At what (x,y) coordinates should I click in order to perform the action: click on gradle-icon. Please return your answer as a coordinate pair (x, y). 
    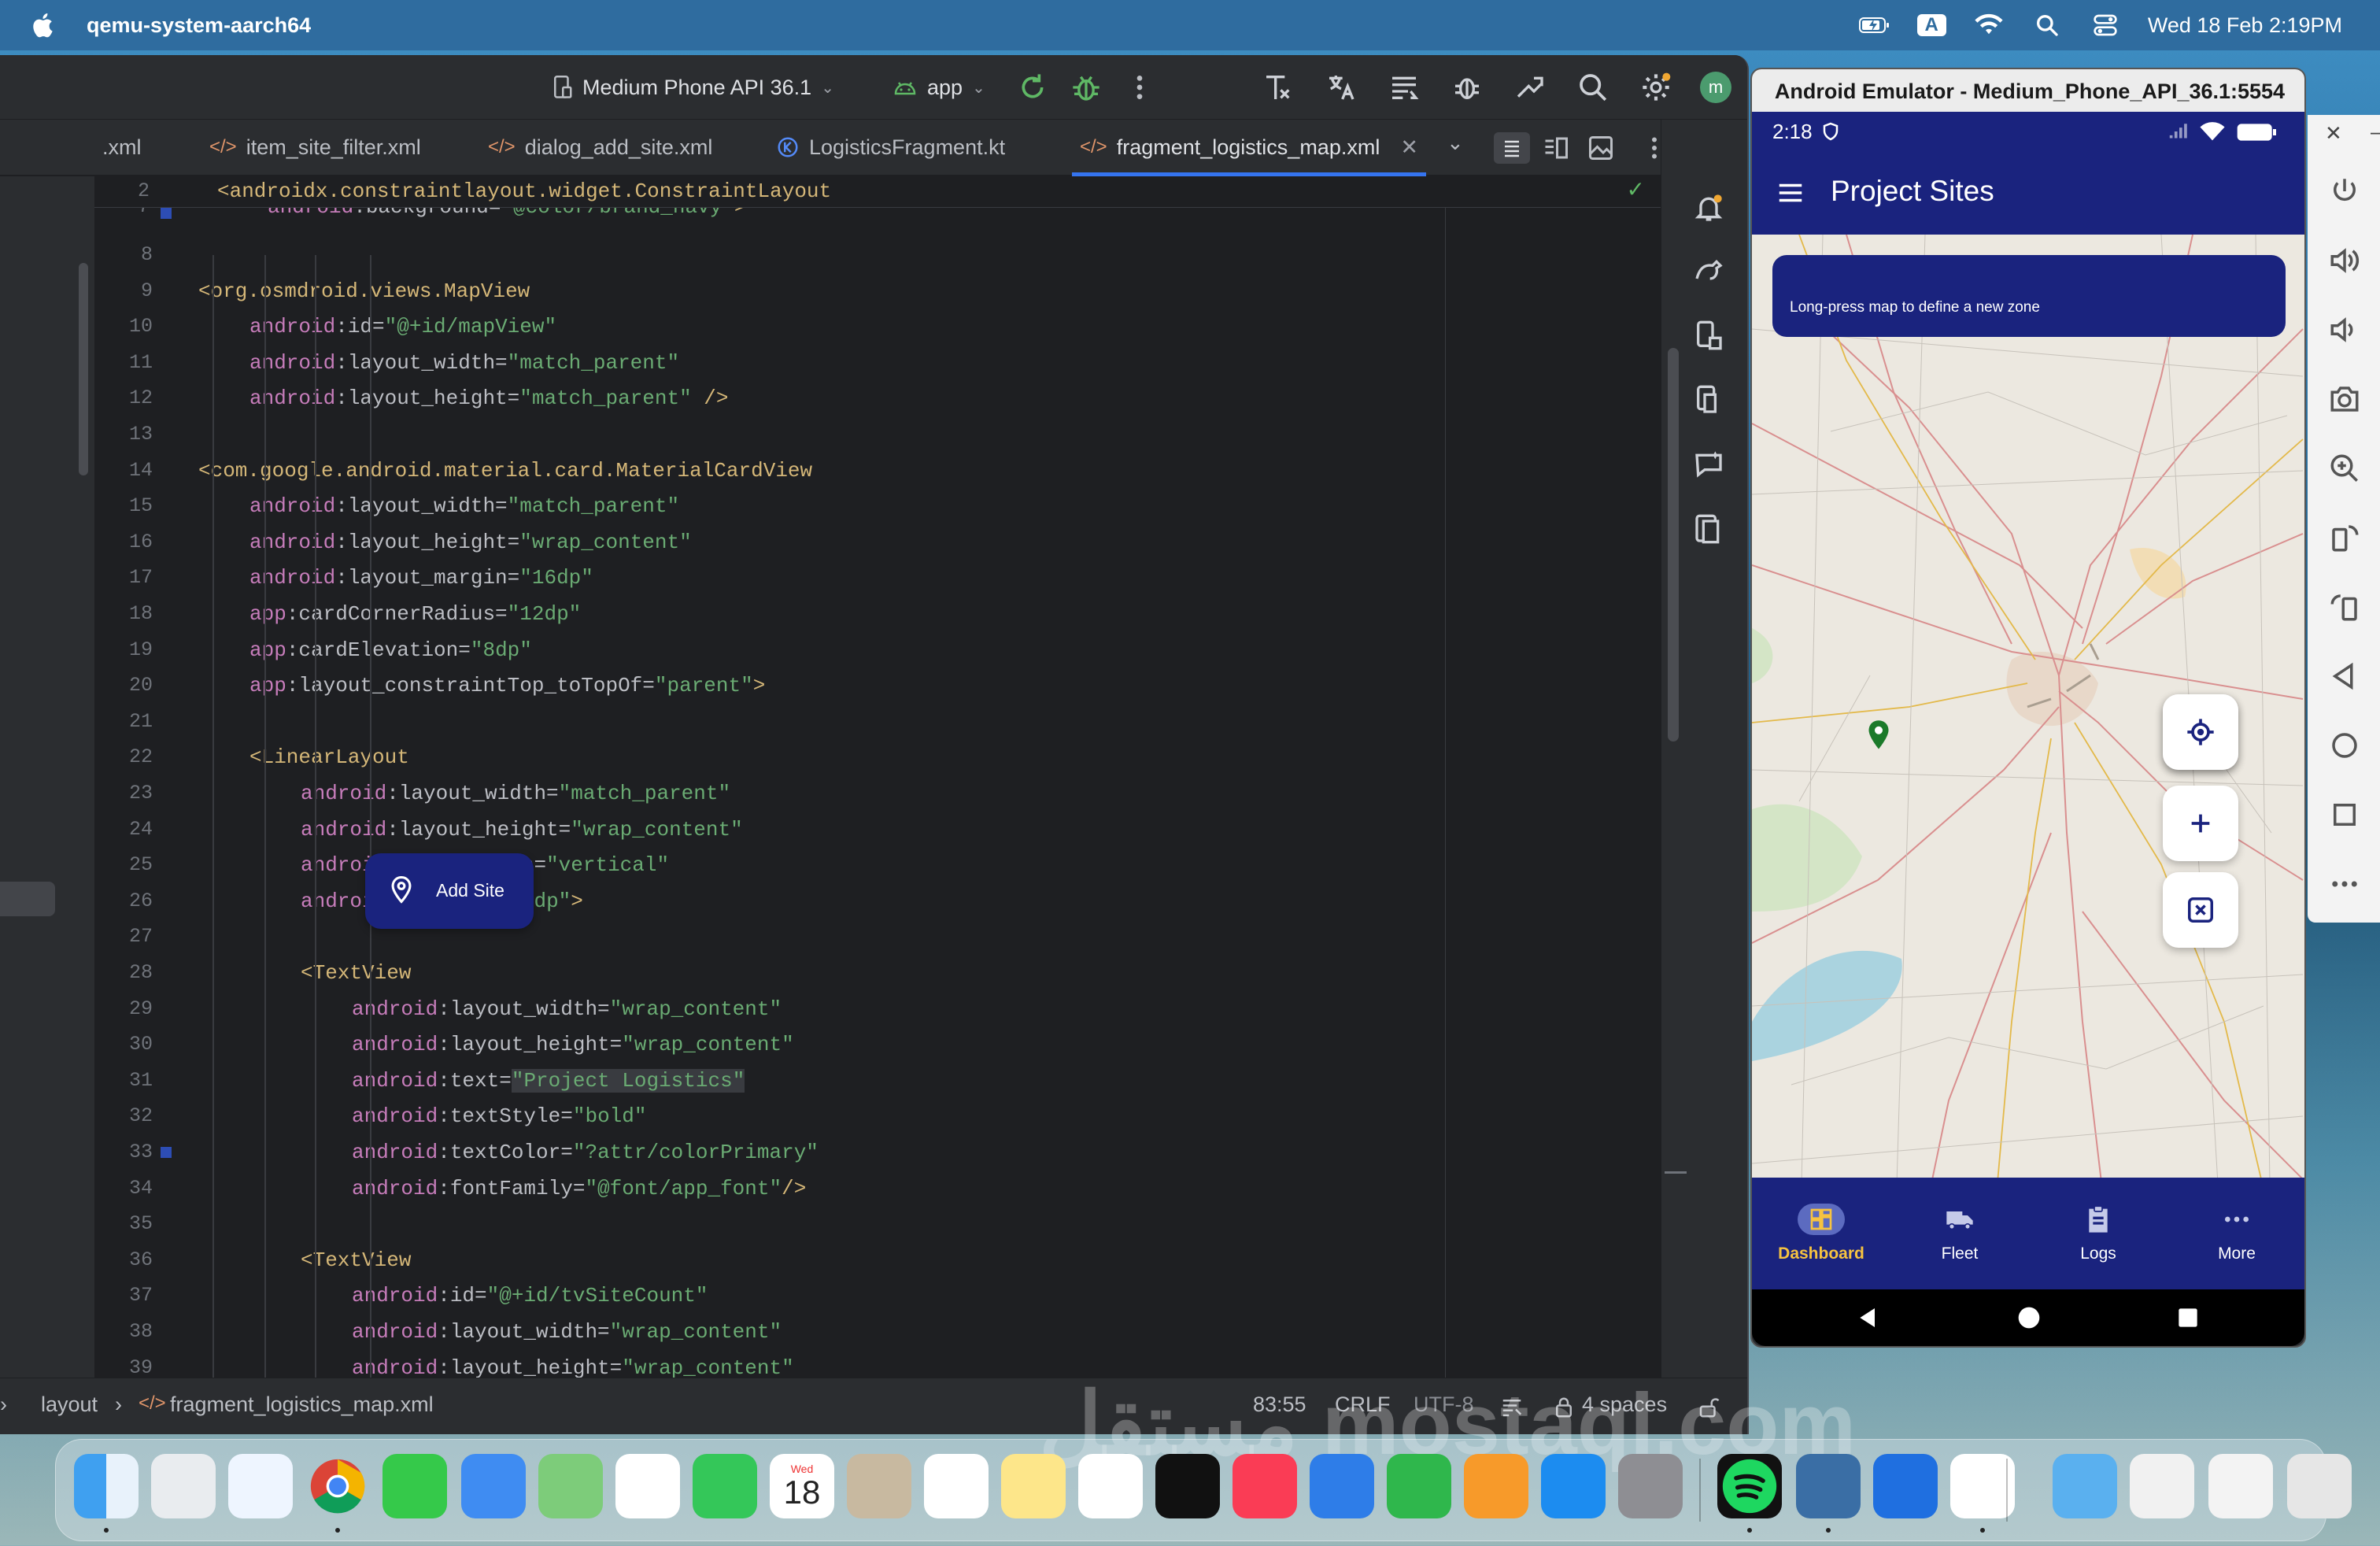
    Looking at the image, I should click on (1708, 271).